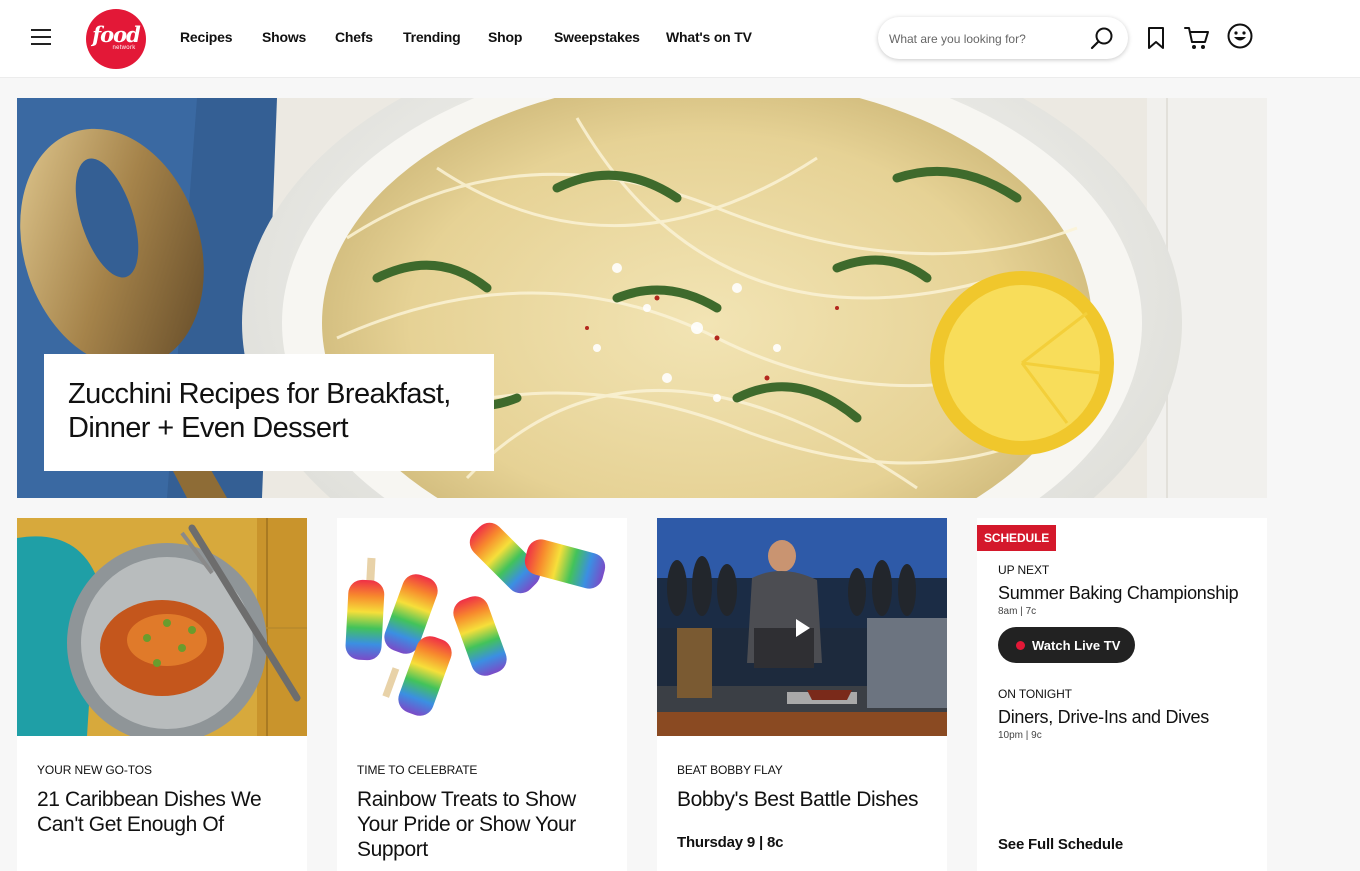 This screenshot has width=1360, height=871. I want to click on nav-item-recipes: Recipes, so click(206, 37).